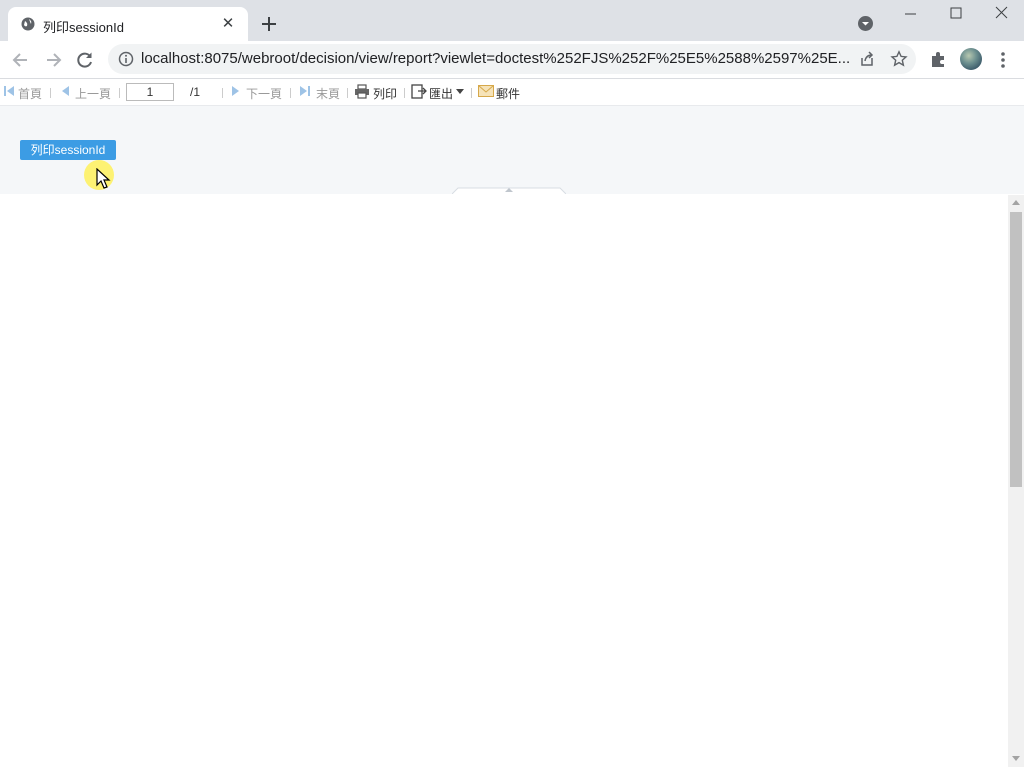  Describe the element at coordinates (128, 24) in the screenshot. I see `browser-tab: 列印sessionId ✕` at that location.